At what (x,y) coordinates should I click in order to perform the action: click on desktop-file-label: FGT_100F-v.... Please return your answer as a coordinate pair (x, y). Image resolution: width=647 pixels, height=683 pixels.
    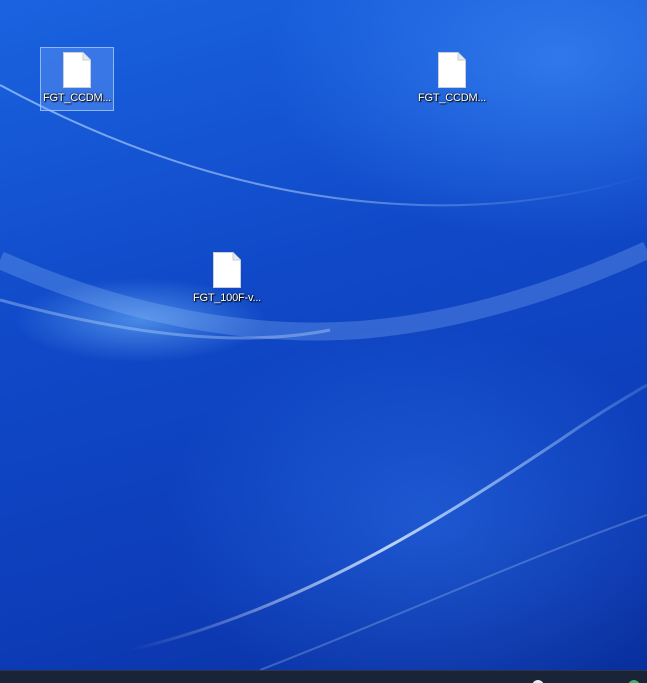
    Looking at the image, I should click on (227, 298).